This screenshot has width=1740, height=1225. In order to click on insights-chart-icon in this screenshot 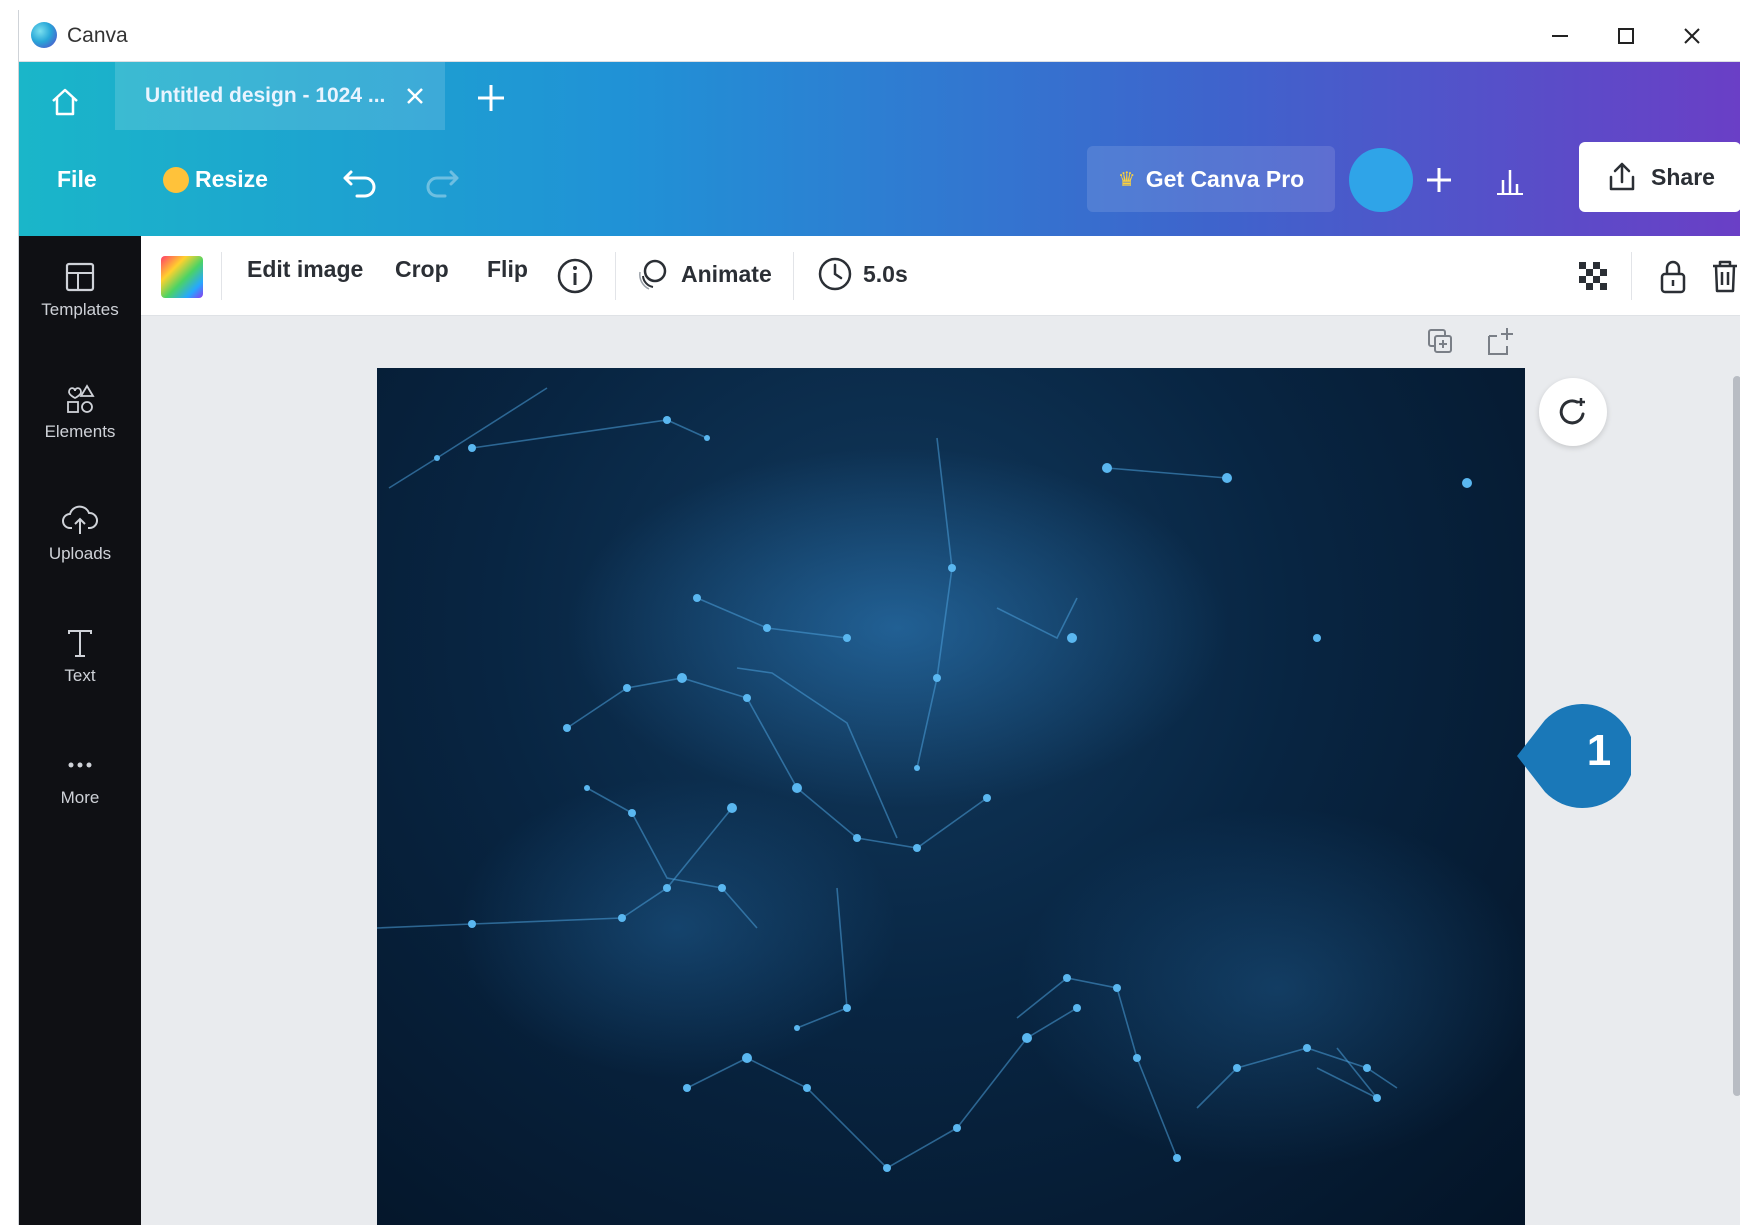, I will do `click(1509, 180)`.